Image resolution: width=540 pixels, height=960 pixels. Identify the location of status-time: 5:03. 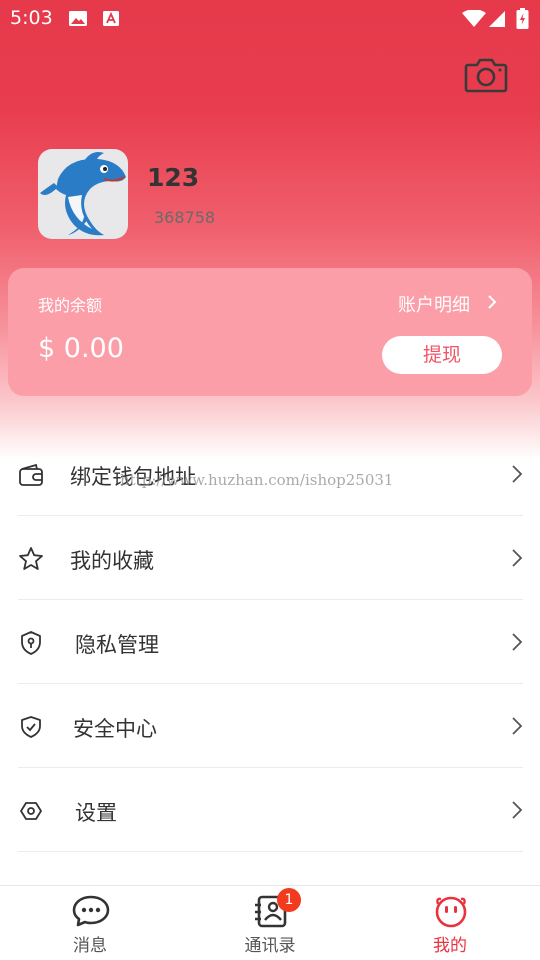
(31, 18).